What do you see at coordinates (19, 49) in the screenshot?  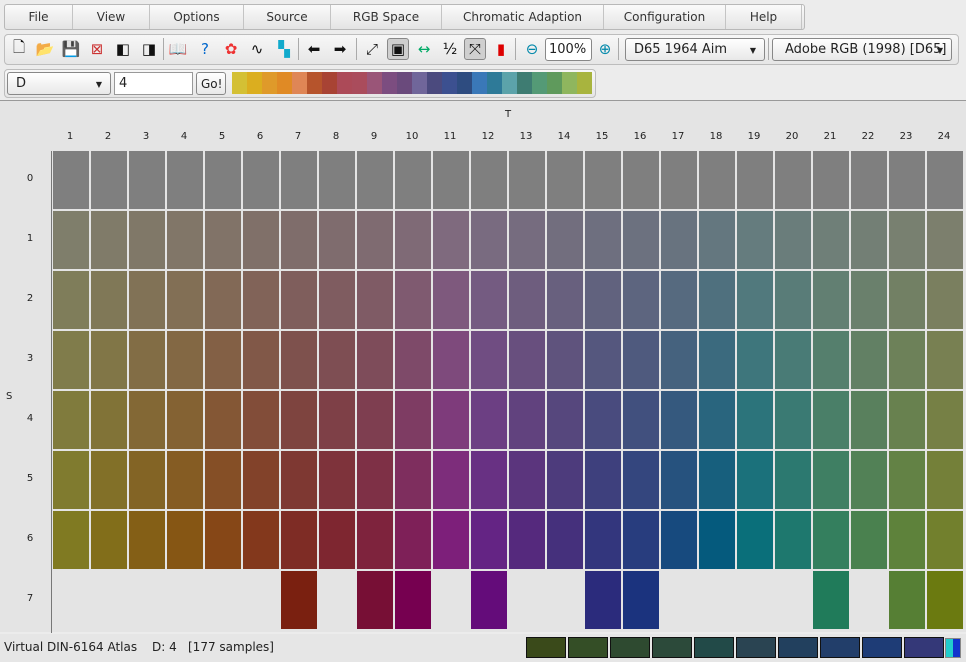 I see `new-file-icon: 🗋` at bounding box center [19, 49].